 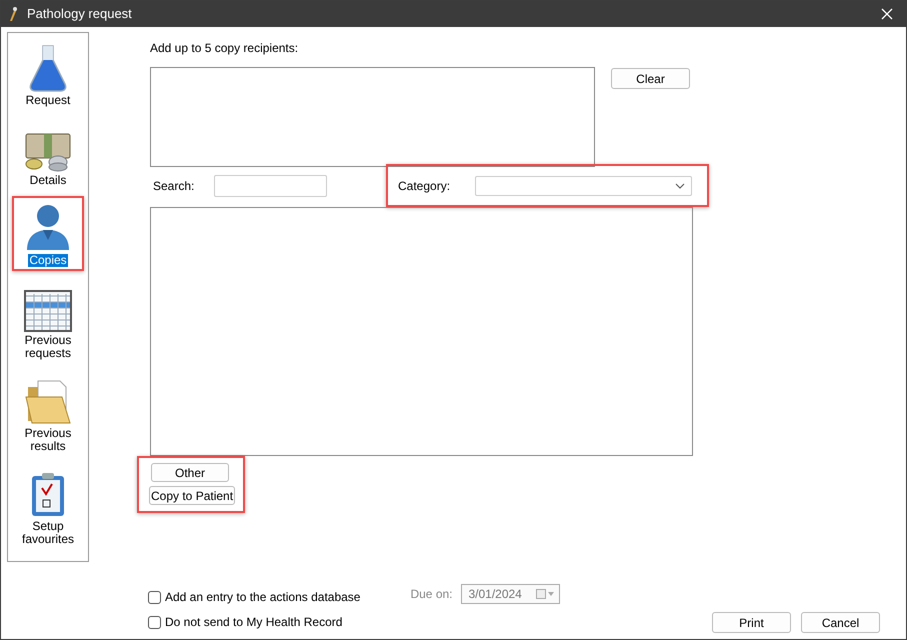 What do you see at coordinates (192, 495) in the screenshot?
I see `copy-button: Copy to Patient` at bounding box center [192, 495].